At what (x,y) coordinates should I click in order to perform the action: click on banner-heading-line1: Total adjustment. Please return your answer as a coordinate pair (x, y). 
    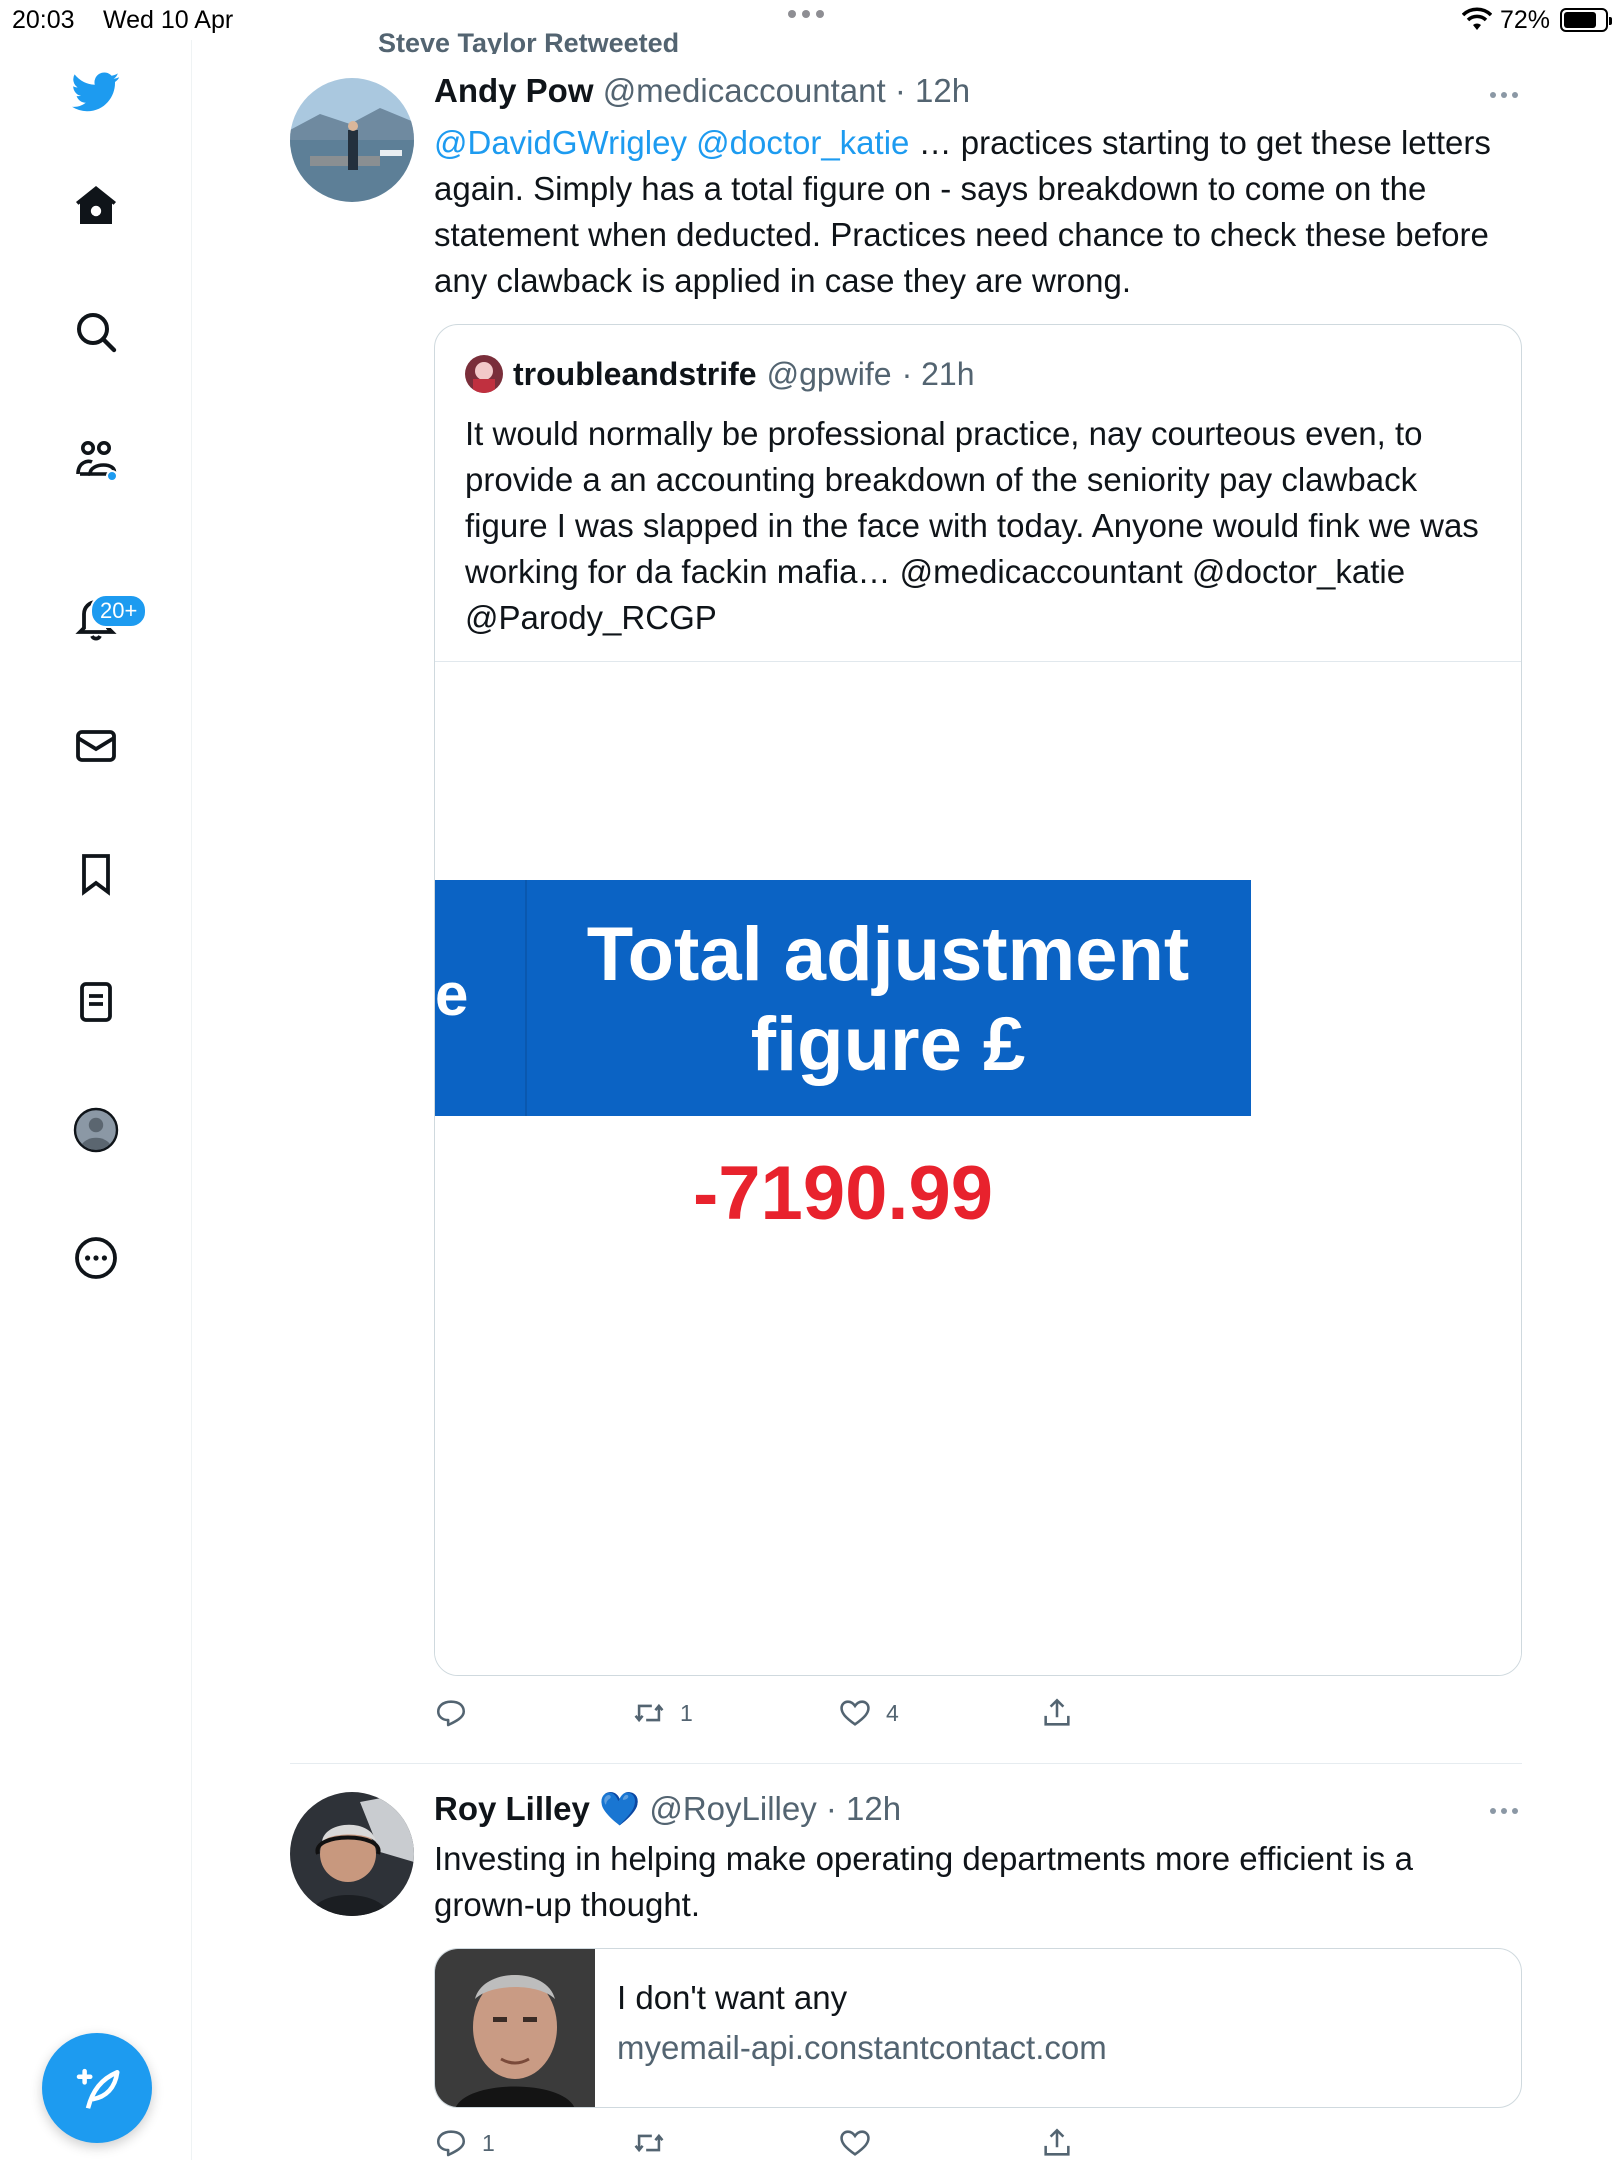
    Looking at the image, I should click on (888, 954).